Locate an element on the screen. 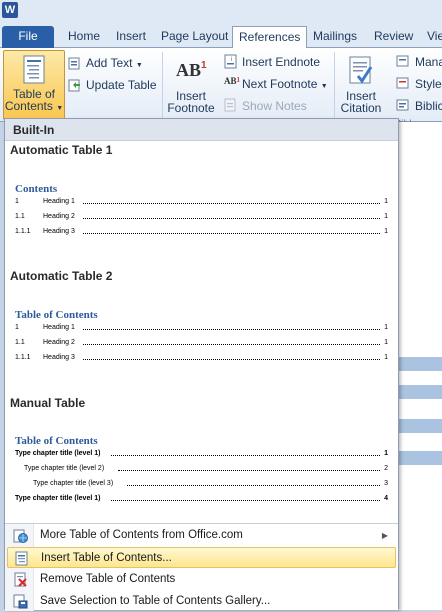 This screenshot has height=612, width=442. toc-page-icon is located at coordinates (21, 558).